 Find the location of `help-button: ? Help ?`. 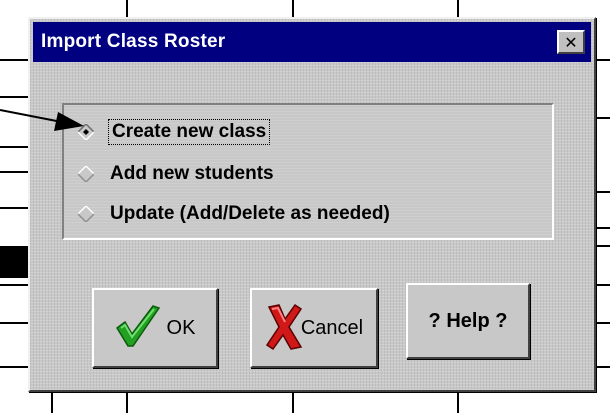

help-button: ? Help ? is located at coordinates (468, 321).